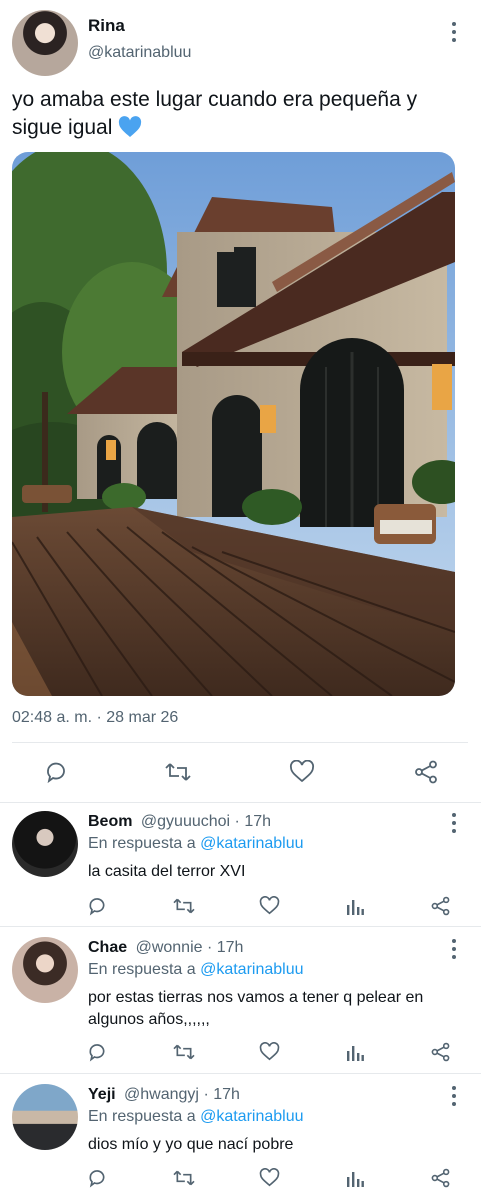 Image resolution: width=481 pixels, height=1200 pixels. Describe the element at coordinates (106, 26) in the screenshot. I see `author-name: Rina` at that location.